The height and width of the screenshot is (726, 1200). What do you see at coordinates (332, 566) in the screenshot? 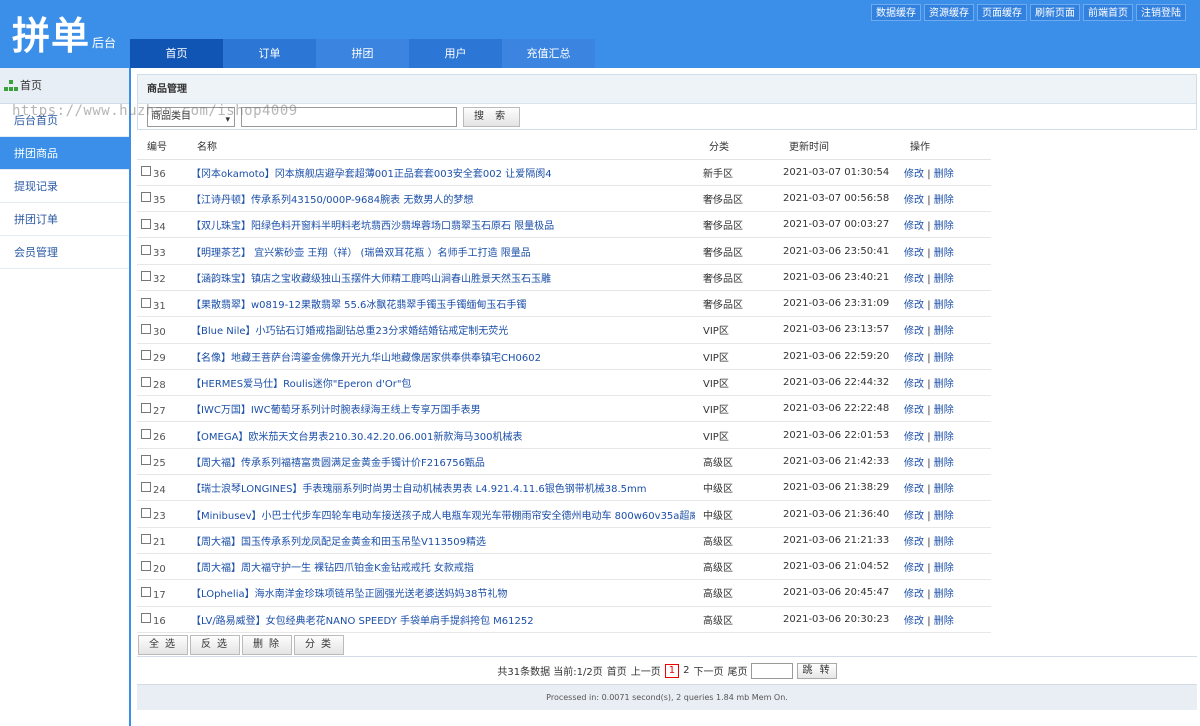
I see `row-name-link: 【周大福】周大福守护一生 裸钻四爪铂金K金钻戒戒托 女款戒指` at bounding box center [332, 566].